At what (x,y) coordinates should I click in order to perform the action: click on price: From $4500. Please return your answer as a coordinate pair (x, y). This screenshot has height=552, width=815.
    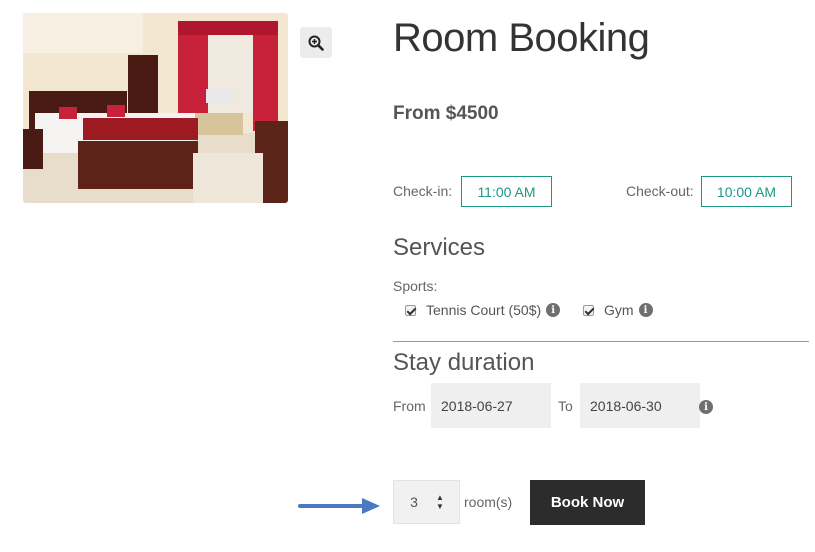
    Looking at the image, I should click on (446, 113).